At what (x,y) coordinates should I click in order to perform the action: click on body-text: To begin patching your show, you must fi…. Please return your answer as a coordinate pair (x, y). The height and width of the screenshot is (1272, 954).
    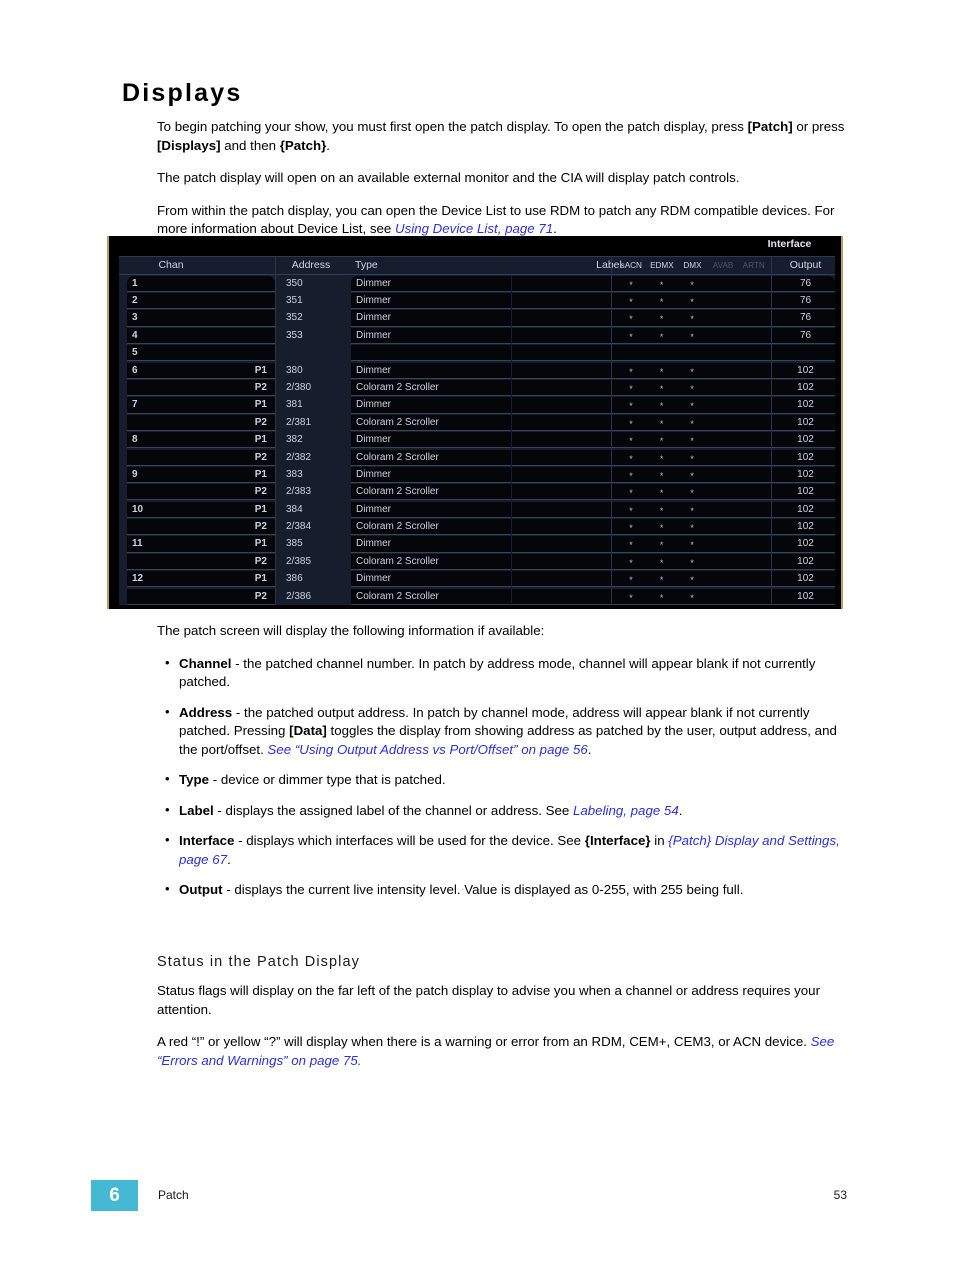
    Looking at the image, I should click on (452, 126).